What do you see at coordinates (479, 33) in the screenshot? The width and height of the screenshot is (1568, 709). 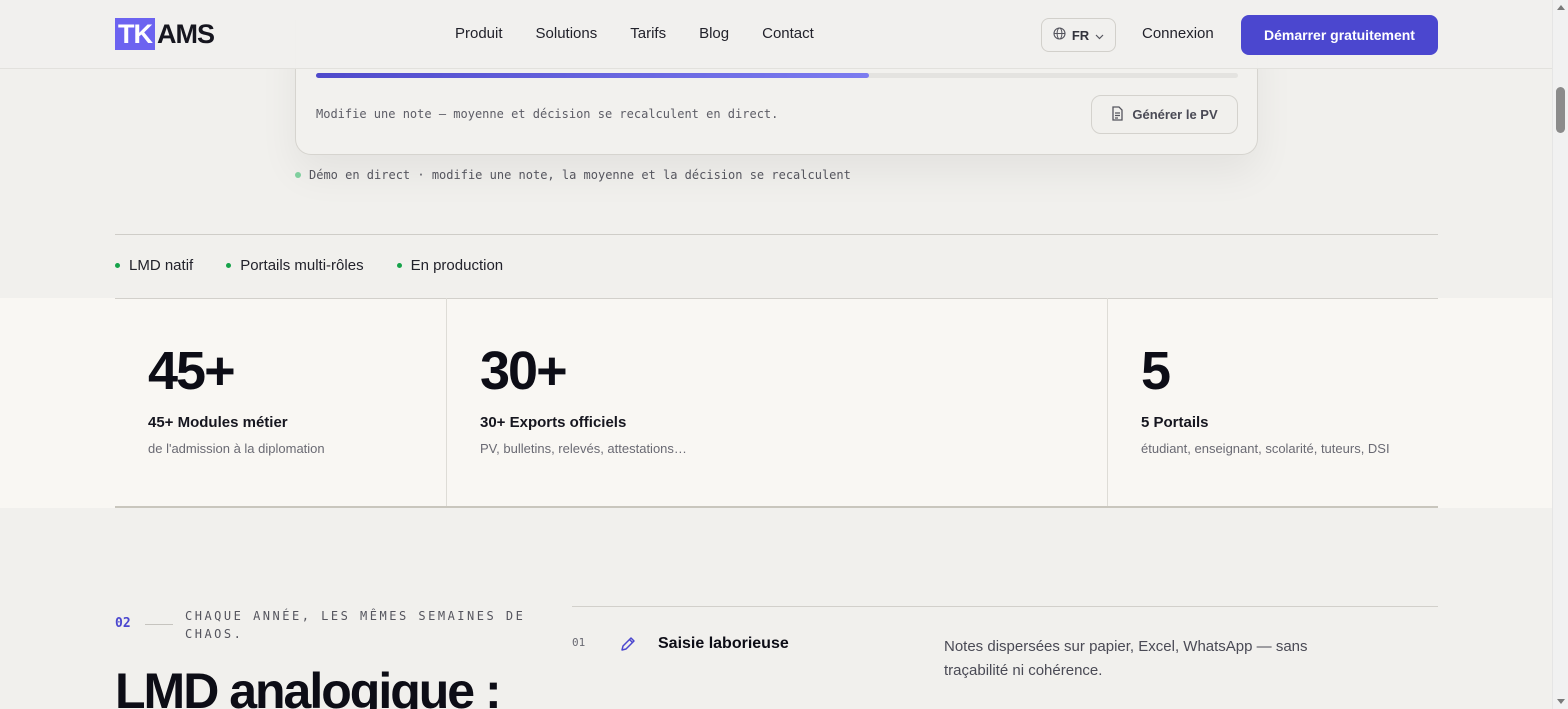 I see `nav-produit: Produit` at bounding box center [479, 33].